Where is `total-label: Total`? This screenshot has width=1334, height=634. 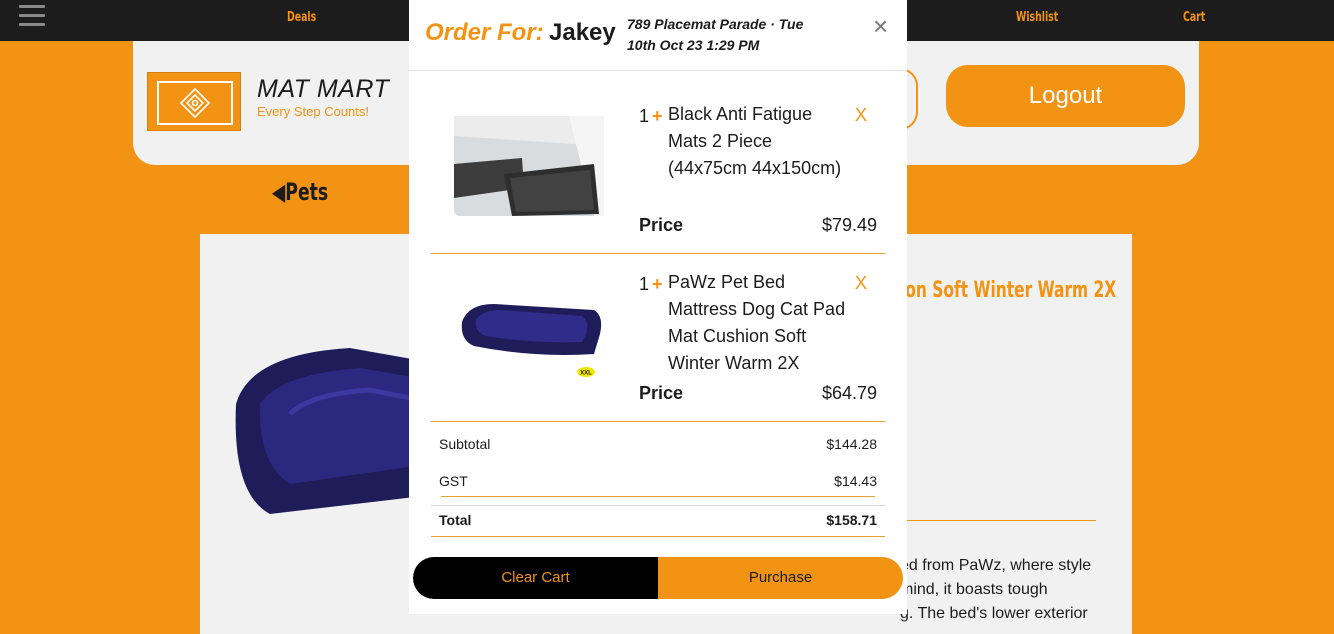 total-label: Total is located at coordinates (455, 520).